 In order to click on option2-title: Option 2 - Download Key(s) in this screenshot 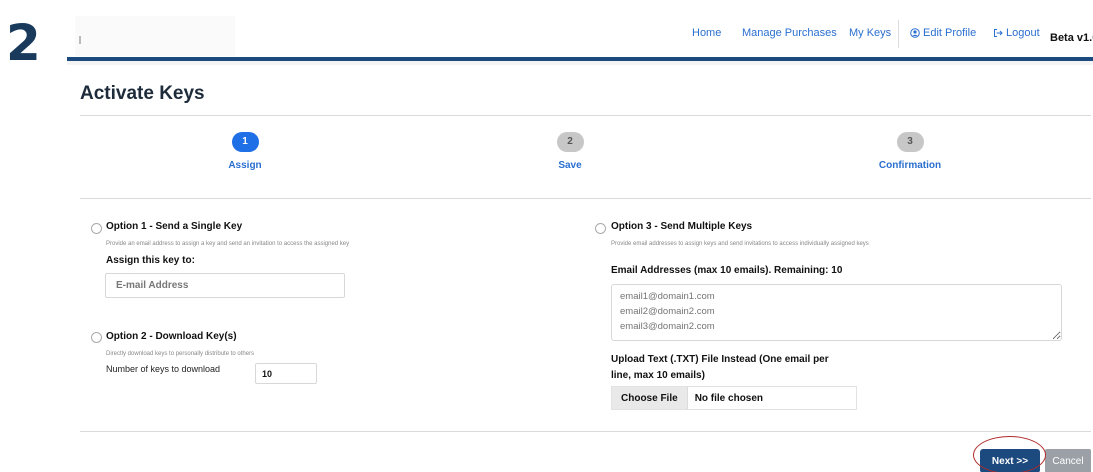, I will do `click(171, 336)`.